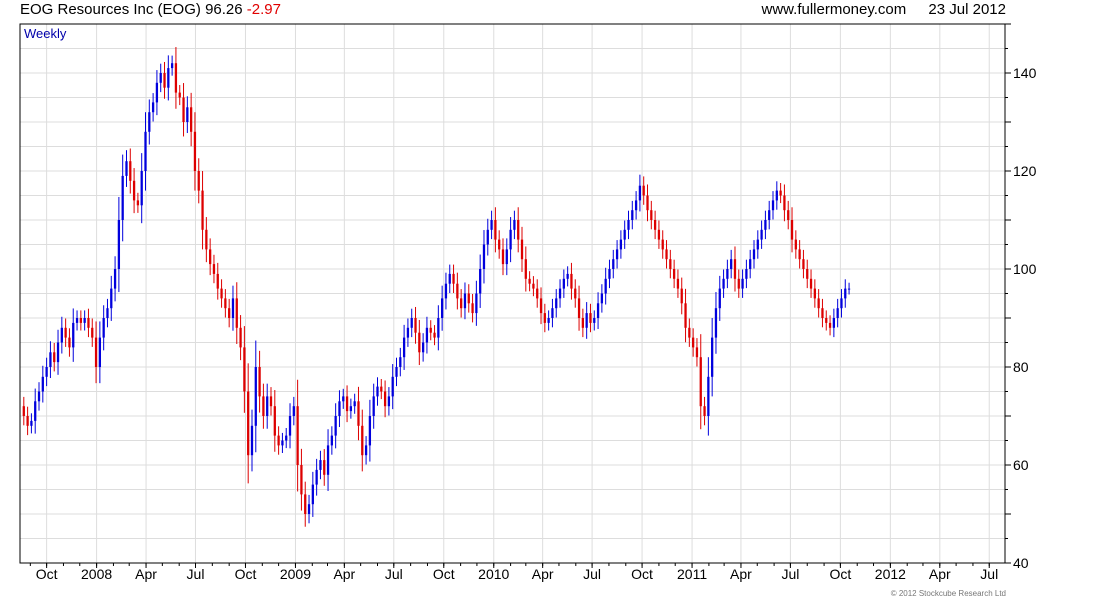 This screenshot has height=600, width=1100. What do you see at coordinates (1021, 465) in the screenshot?
I see `y-tick-label: 60` at bounding box center [1021, 465].